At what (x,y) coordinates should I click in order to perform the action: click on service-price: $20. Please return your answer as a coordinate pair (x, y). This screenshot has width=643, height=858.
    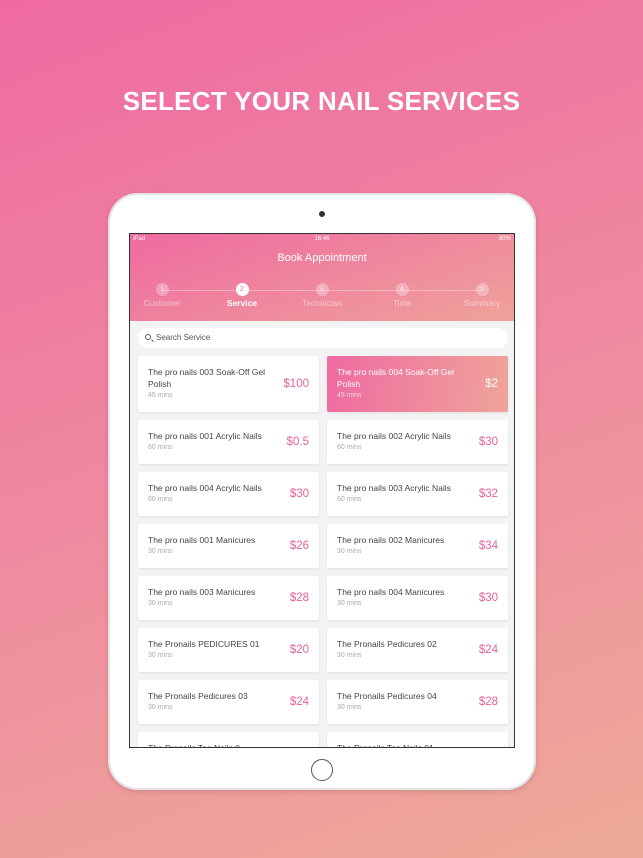
    Looking at the image, I should click on (299, 650).